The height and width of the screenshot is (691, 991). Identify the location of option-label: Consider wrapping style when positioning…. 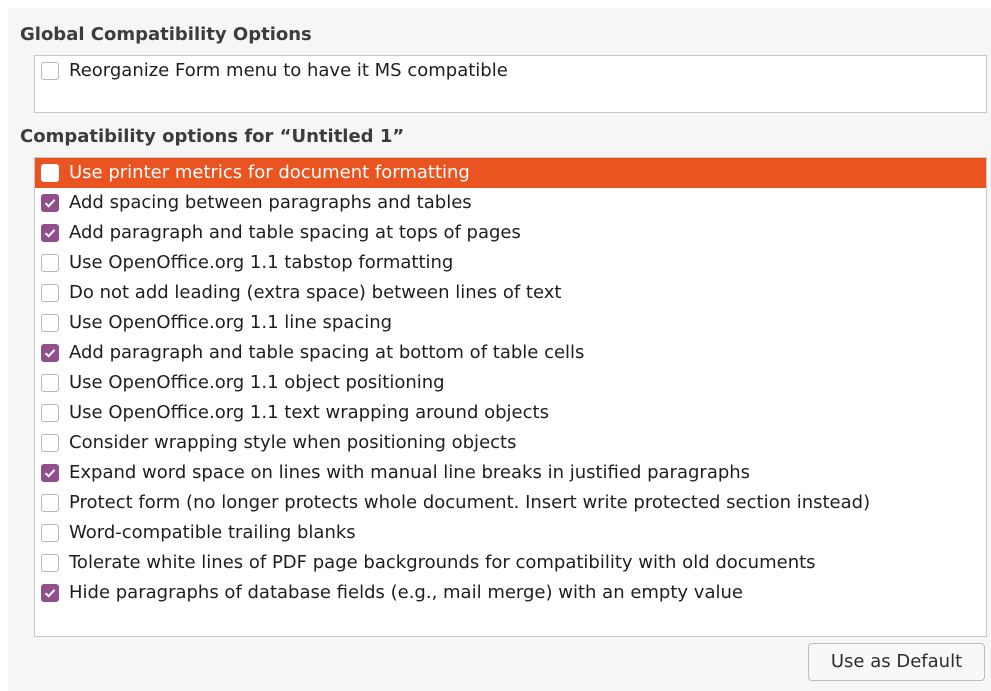
(293, 442).